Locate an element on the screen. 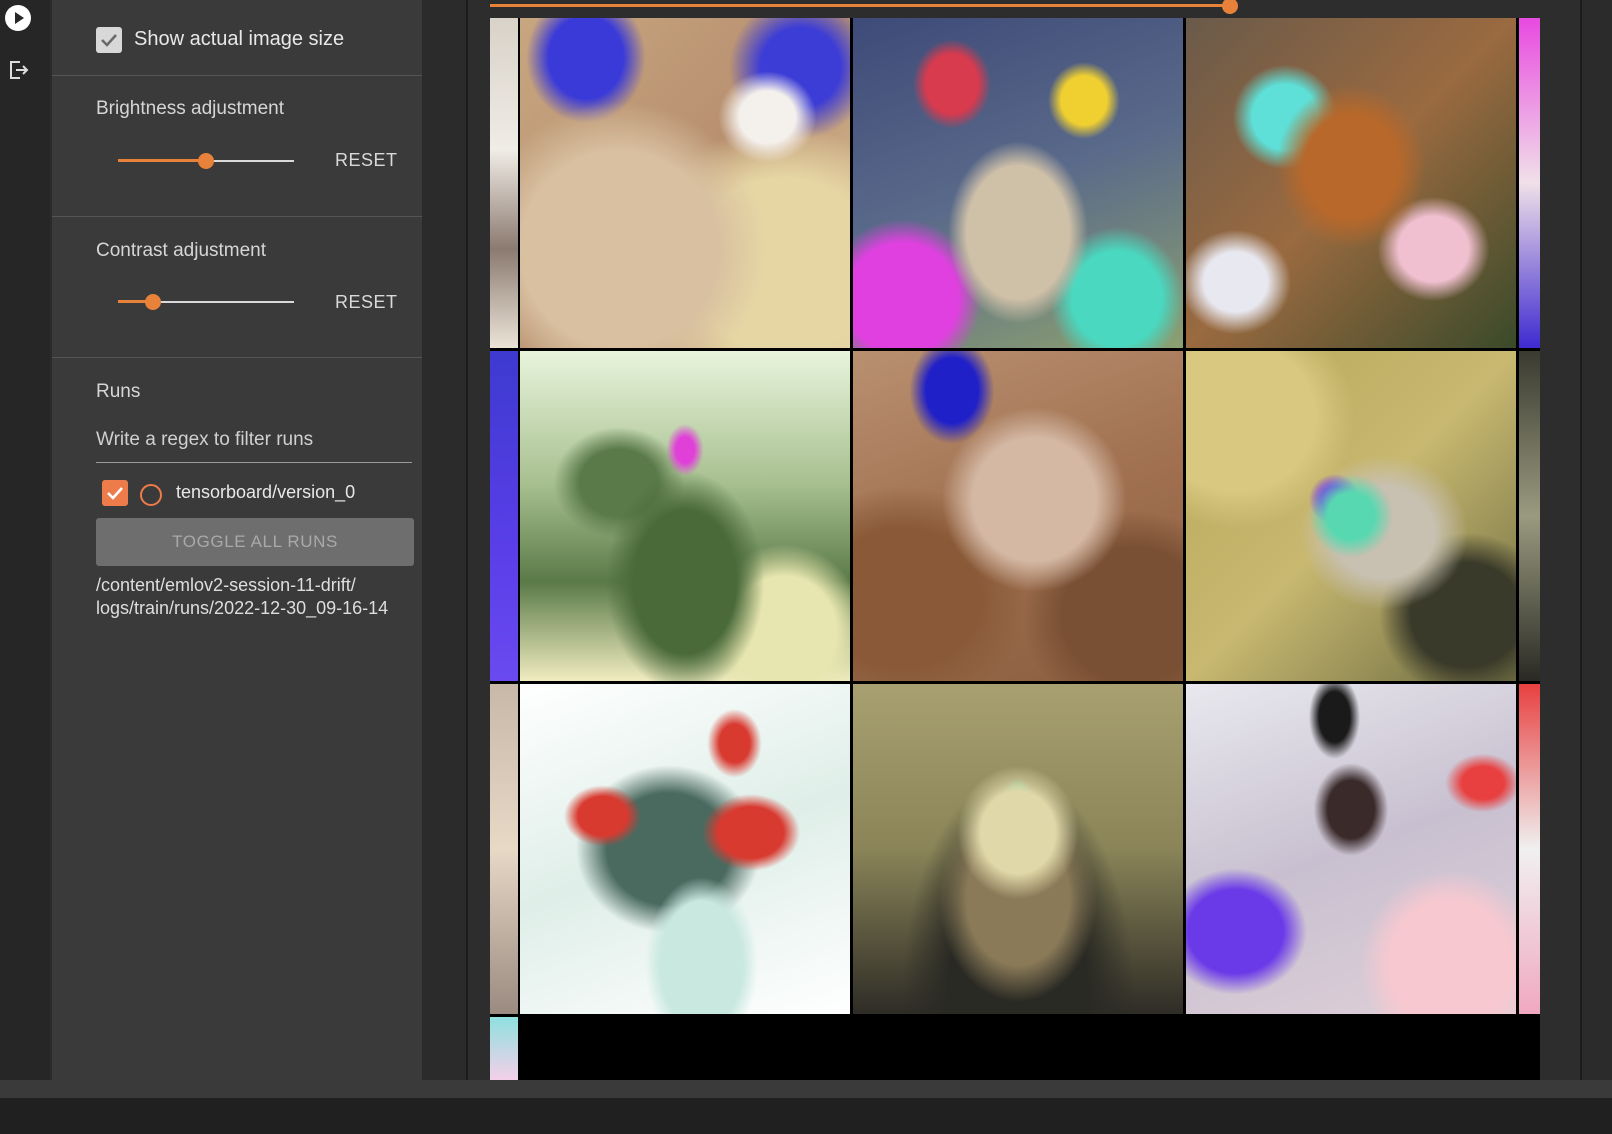 The image size is (1612, 1134). brightness-reset-button: RESET is located at coordinates (366, 160).